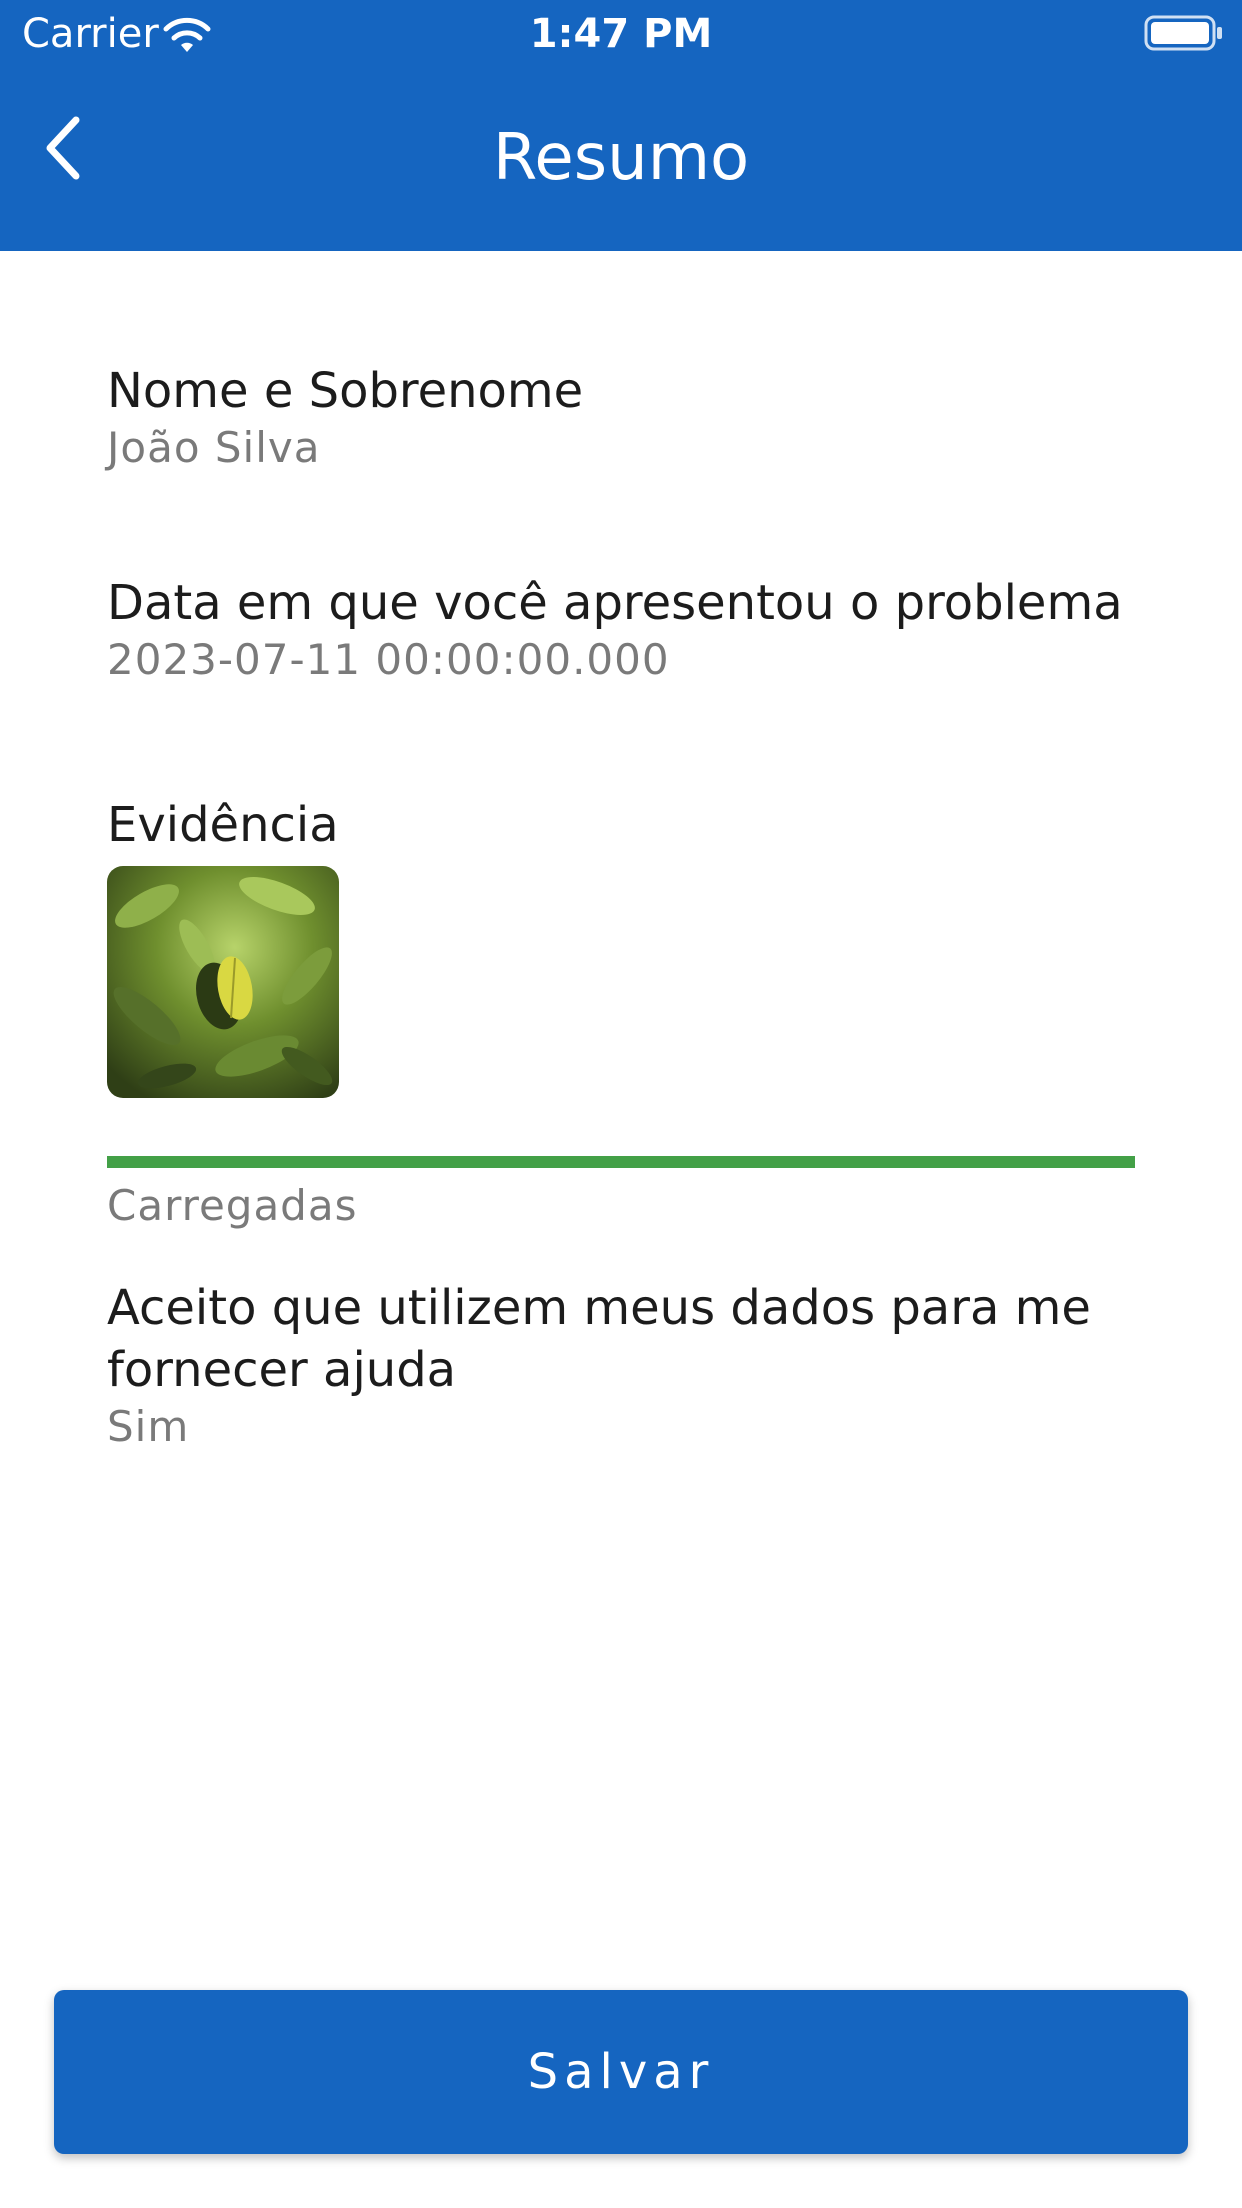  What do you see at coordinates (615, 603) in the screenshot?
I see `date-label: Data em que você apresentou o problema` at bounding box center [615, 603].